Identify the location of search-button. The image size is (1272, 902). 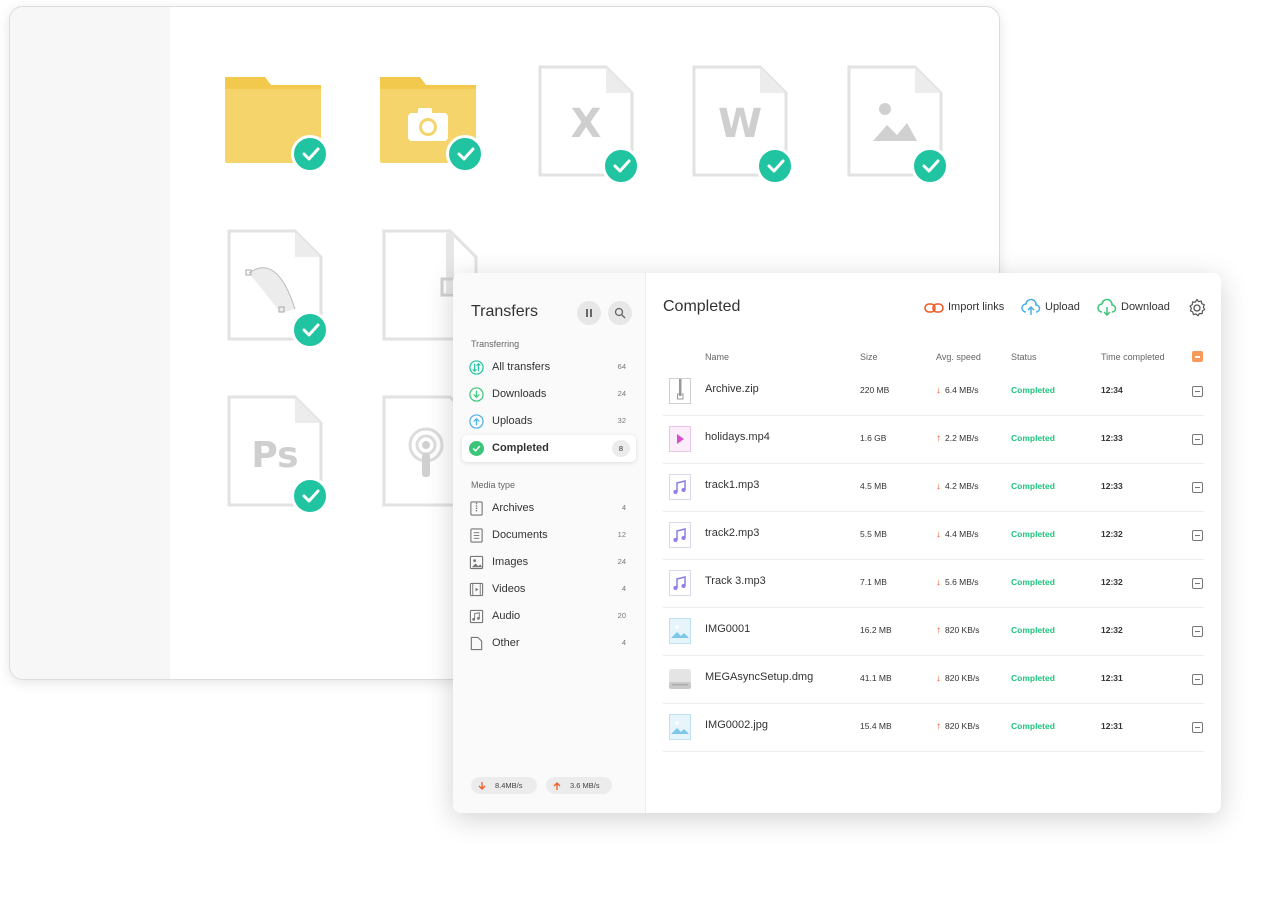
(620, 313).